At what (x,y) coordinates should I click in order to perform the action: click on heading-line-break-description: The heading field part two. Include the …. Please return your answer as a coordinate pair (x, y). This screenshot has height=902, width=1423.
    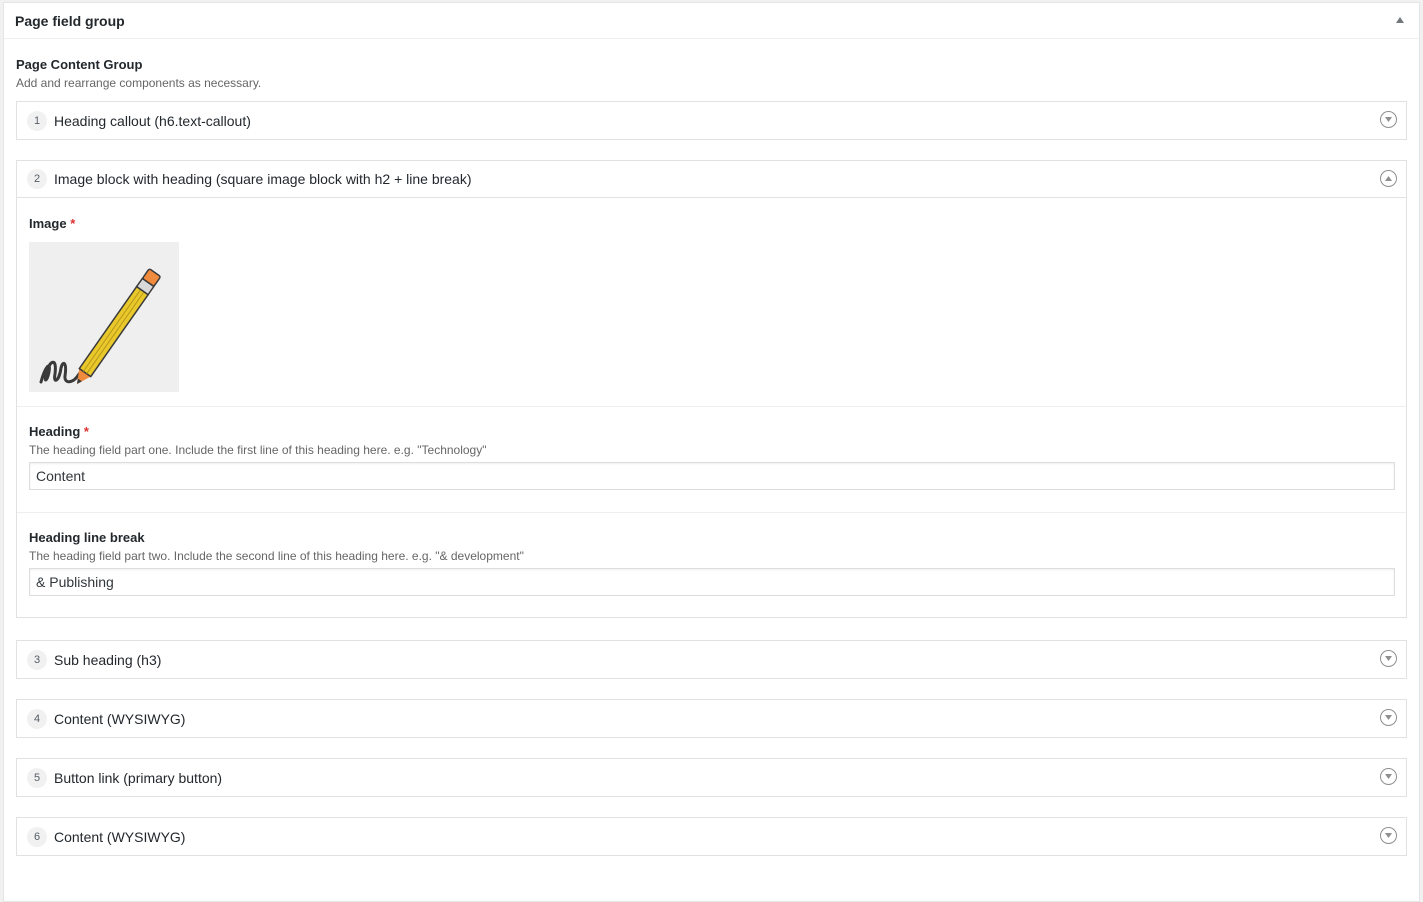
    Looking at the image, I should click on (276, 556).